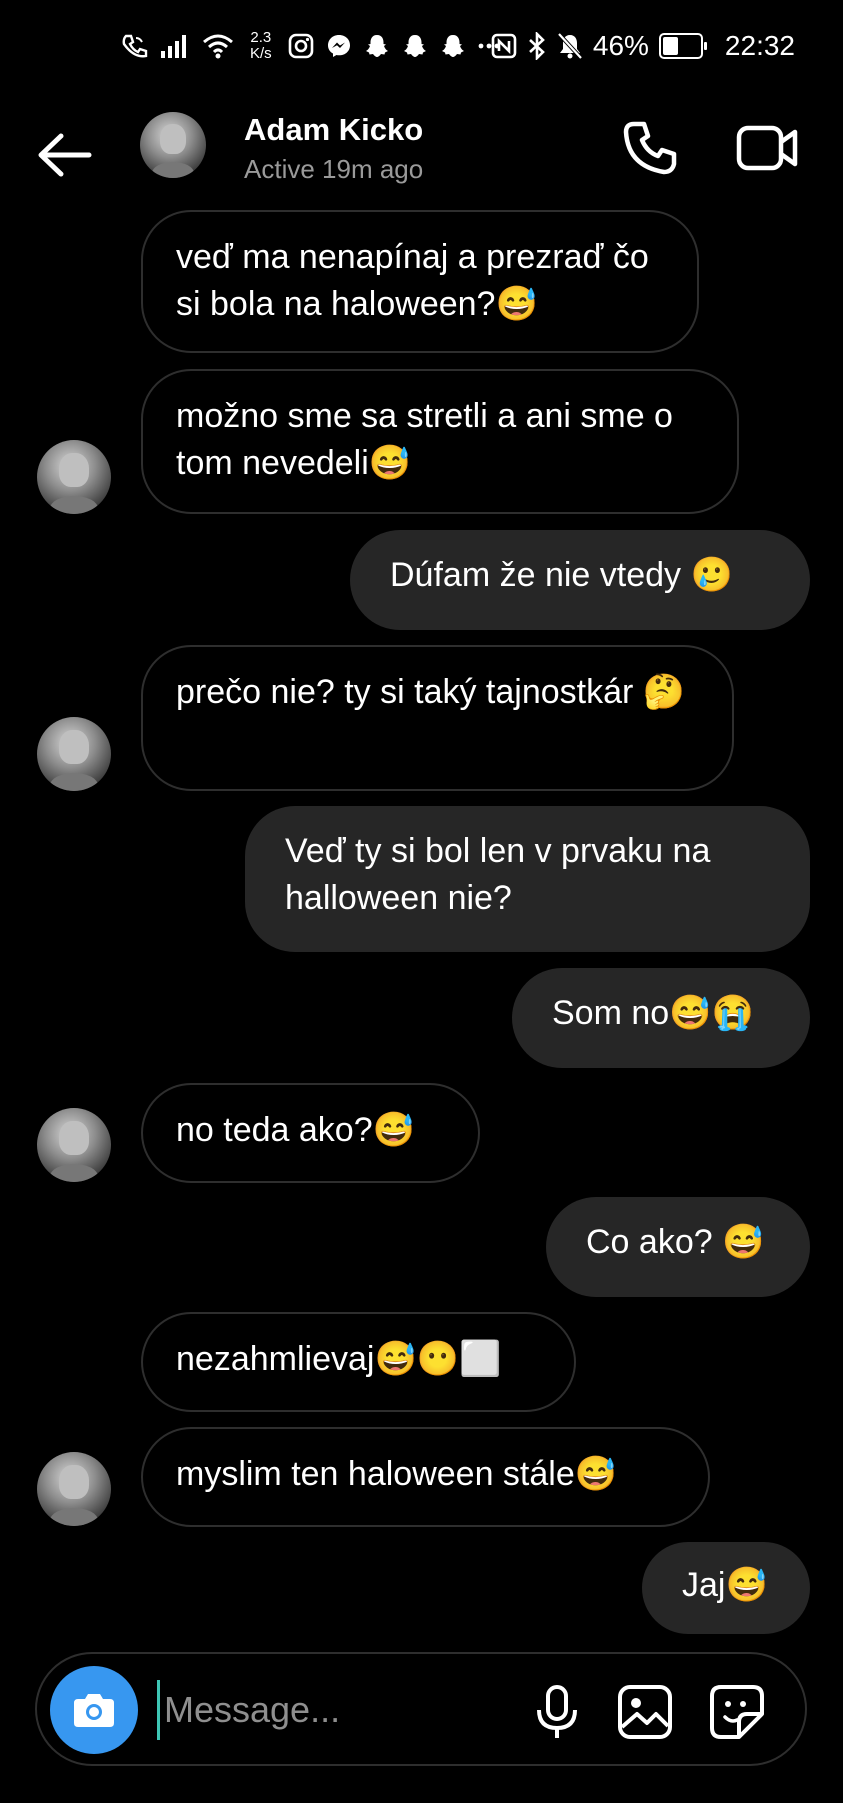  What do you see at coordinates (437, 718) in the screenshot?
I see `message-bubble-incoming: prečo nie? ty si taký tajnostkár 🤔` at bounding box center [437, 718].